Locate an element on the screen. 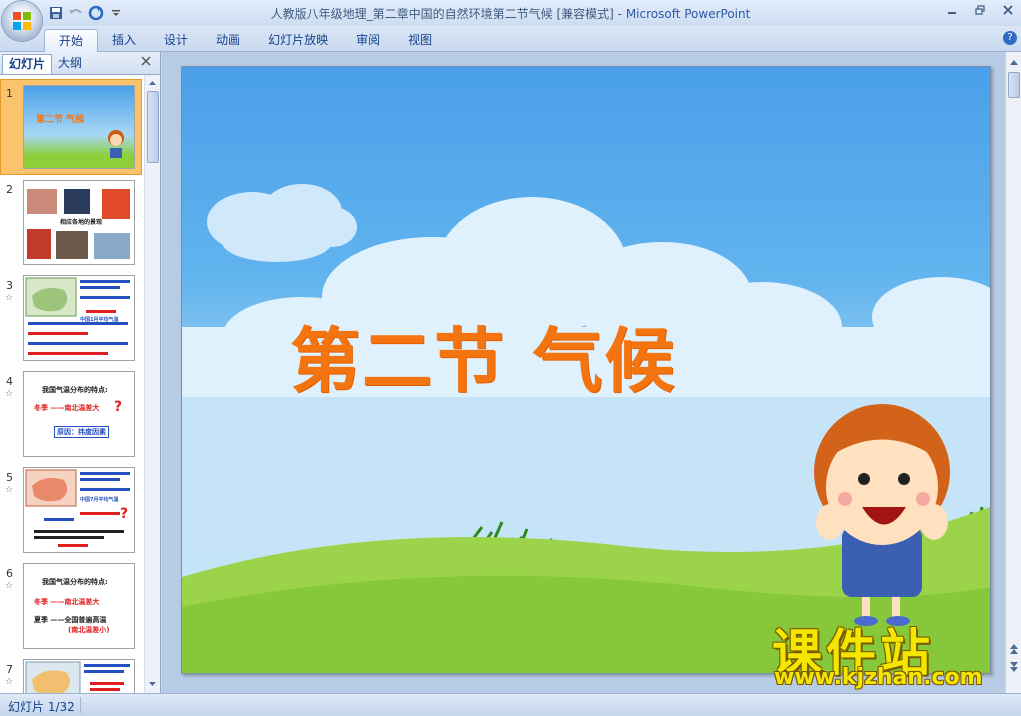 This screenshot has height=716, width=1021. thumbnail-row-2: 2 相应各地的景观 is located at coordinates (72, 221).